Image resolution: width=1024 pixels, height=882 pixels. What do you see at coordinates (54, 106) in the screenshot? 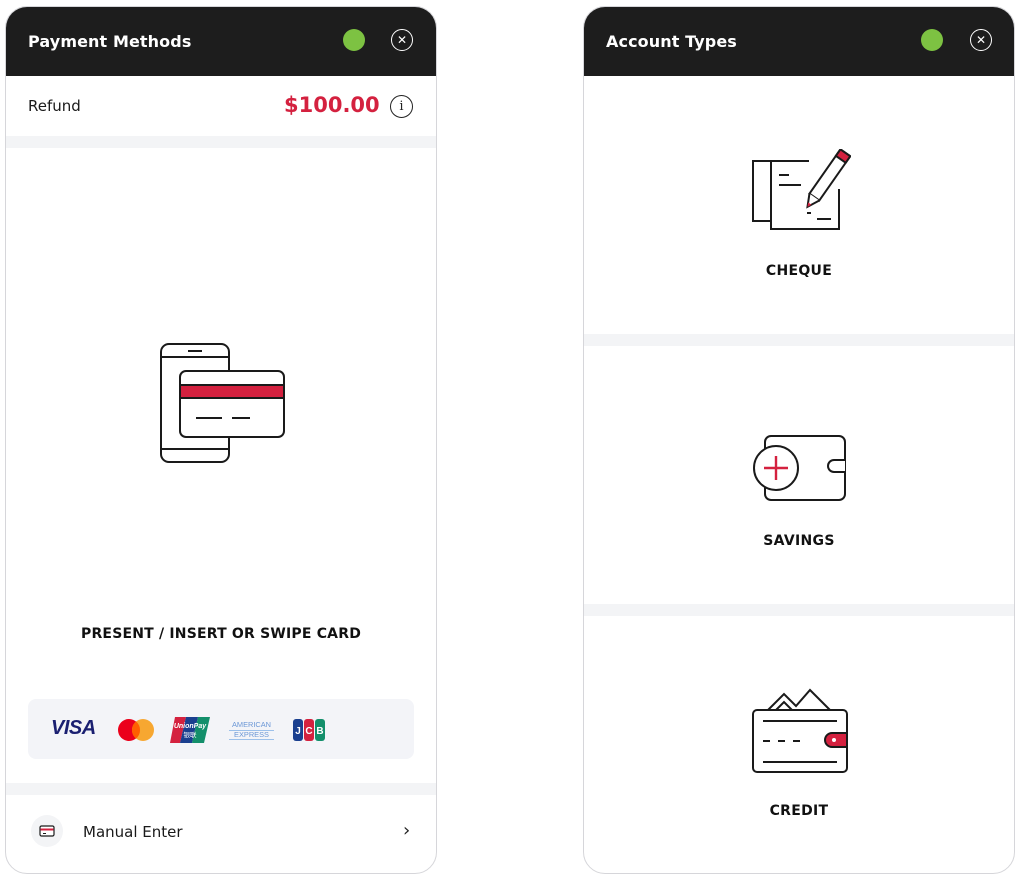
I see `refund-label: Refund` at bounding box center [54, 106].